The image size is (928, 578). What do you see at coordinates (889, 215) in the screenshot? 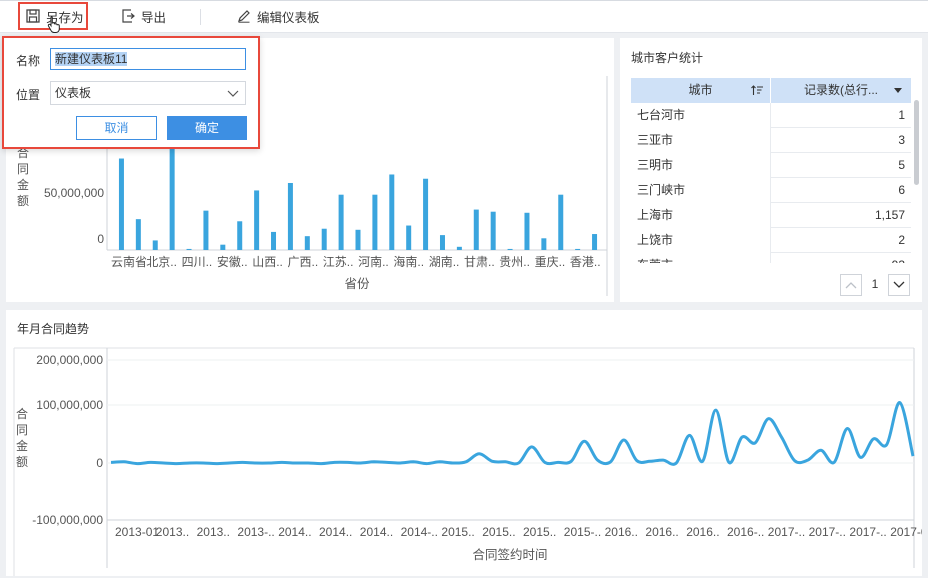
I see `count-cell: 1,157` at bounding box center [889, 215].